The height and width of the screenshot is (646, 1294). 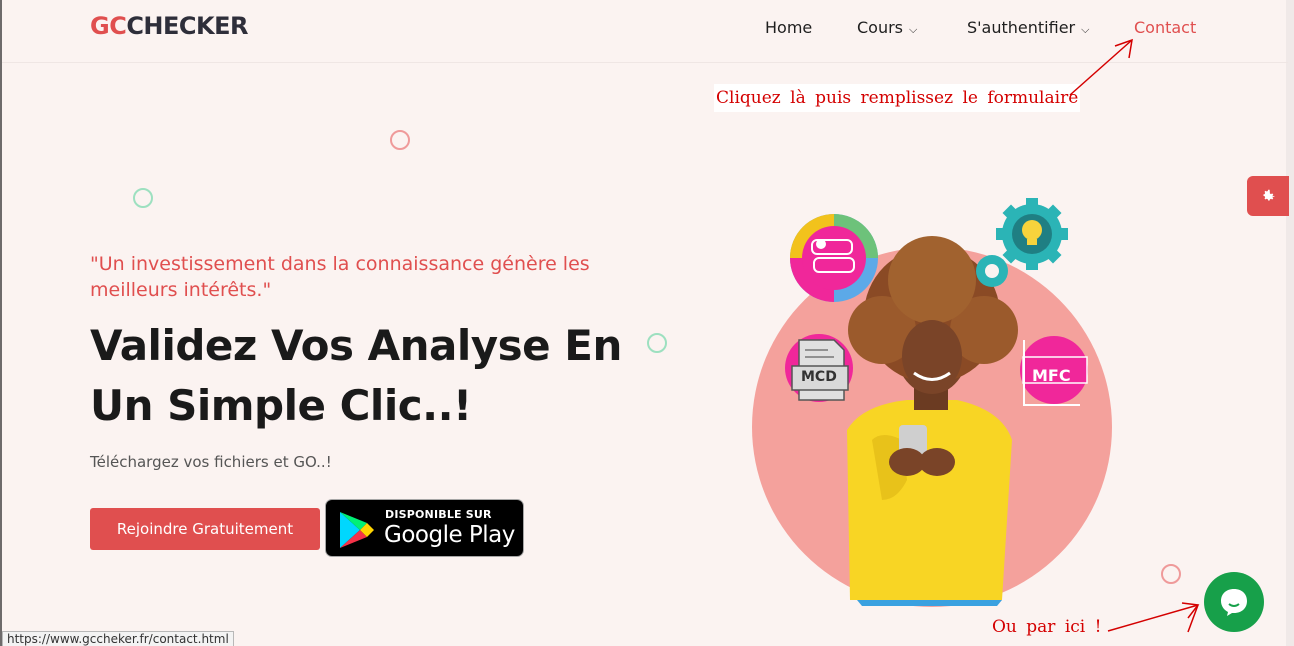 I want to click on mfc-label: MFC, so click(x=1051, y=375).